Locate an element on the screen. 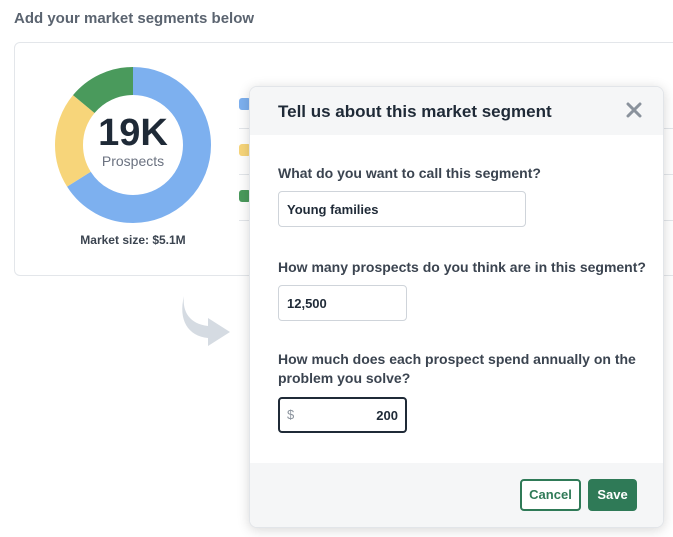 This screenshot has width=673, height=537. modal-footer: Cancel Save is located at coordinates (456, 495).